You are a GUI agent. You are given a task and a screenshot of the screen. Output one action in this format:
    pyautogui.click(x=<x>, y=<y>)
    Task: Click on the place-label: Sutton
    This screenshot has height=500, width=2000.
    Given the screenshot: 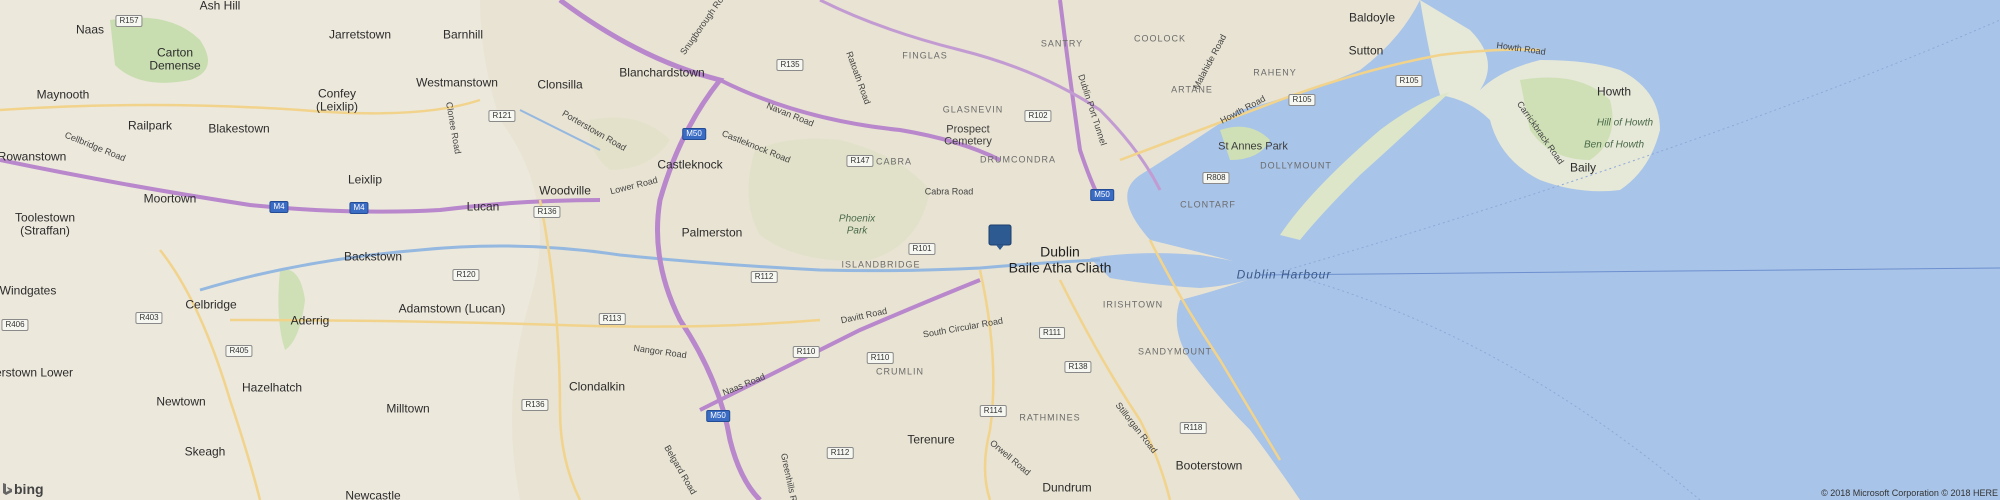 What is the action you would take?
    pyautogui.click(x=1366, y=50)
    